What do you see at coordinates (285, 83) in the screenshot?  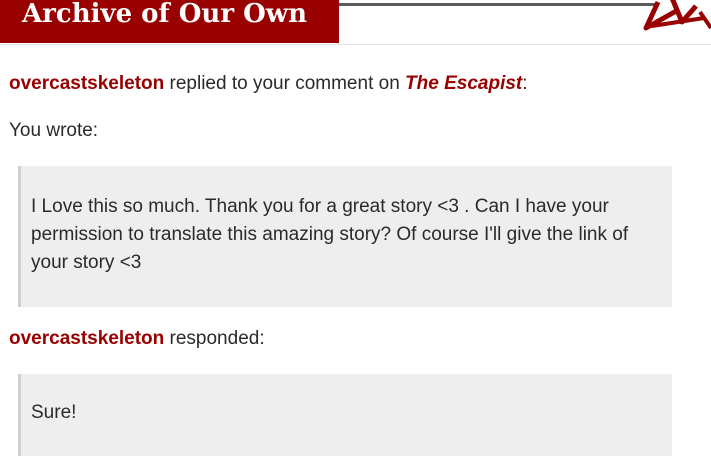 I see `replied-text: replied to your comment on` at bounding box center [285, 83].